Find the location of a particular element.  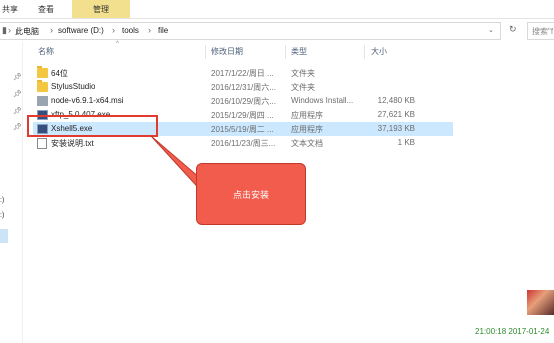

avatar is located at coordinates (540, 302).